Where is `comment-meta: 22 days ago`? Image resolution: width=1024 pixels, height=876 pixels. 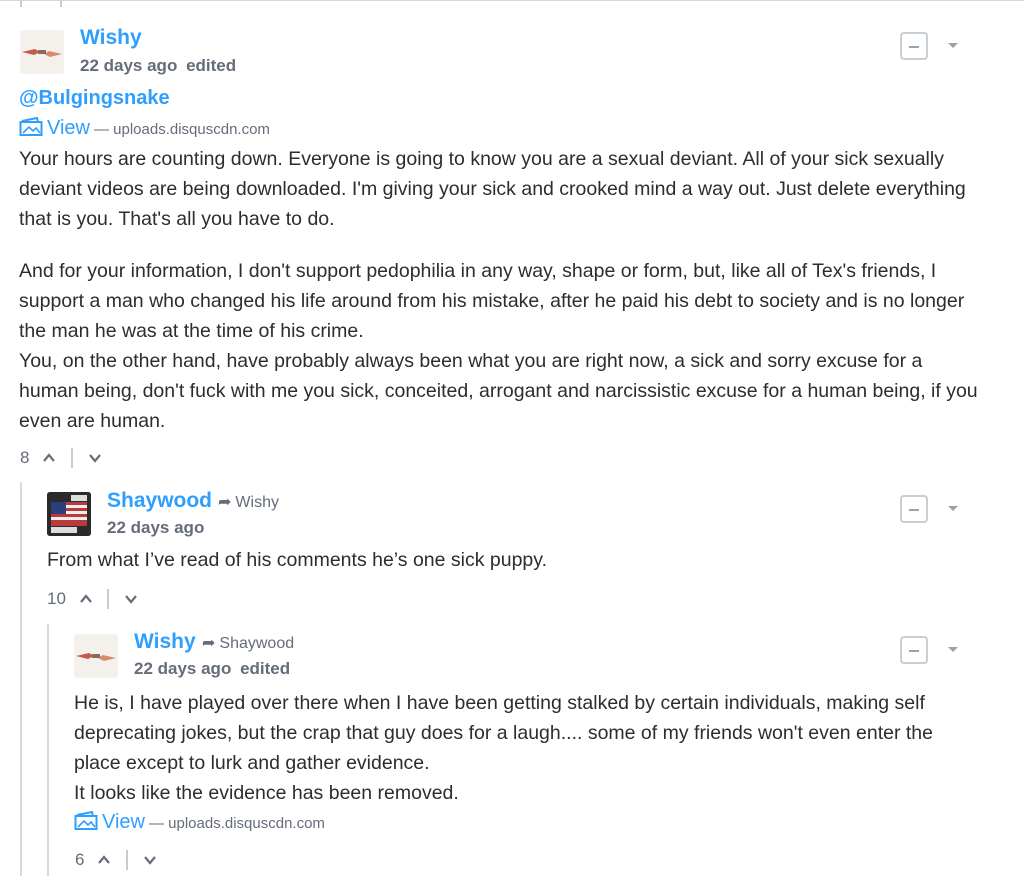
comment-meta: 22 days ago is located at coordinates (155, 528).